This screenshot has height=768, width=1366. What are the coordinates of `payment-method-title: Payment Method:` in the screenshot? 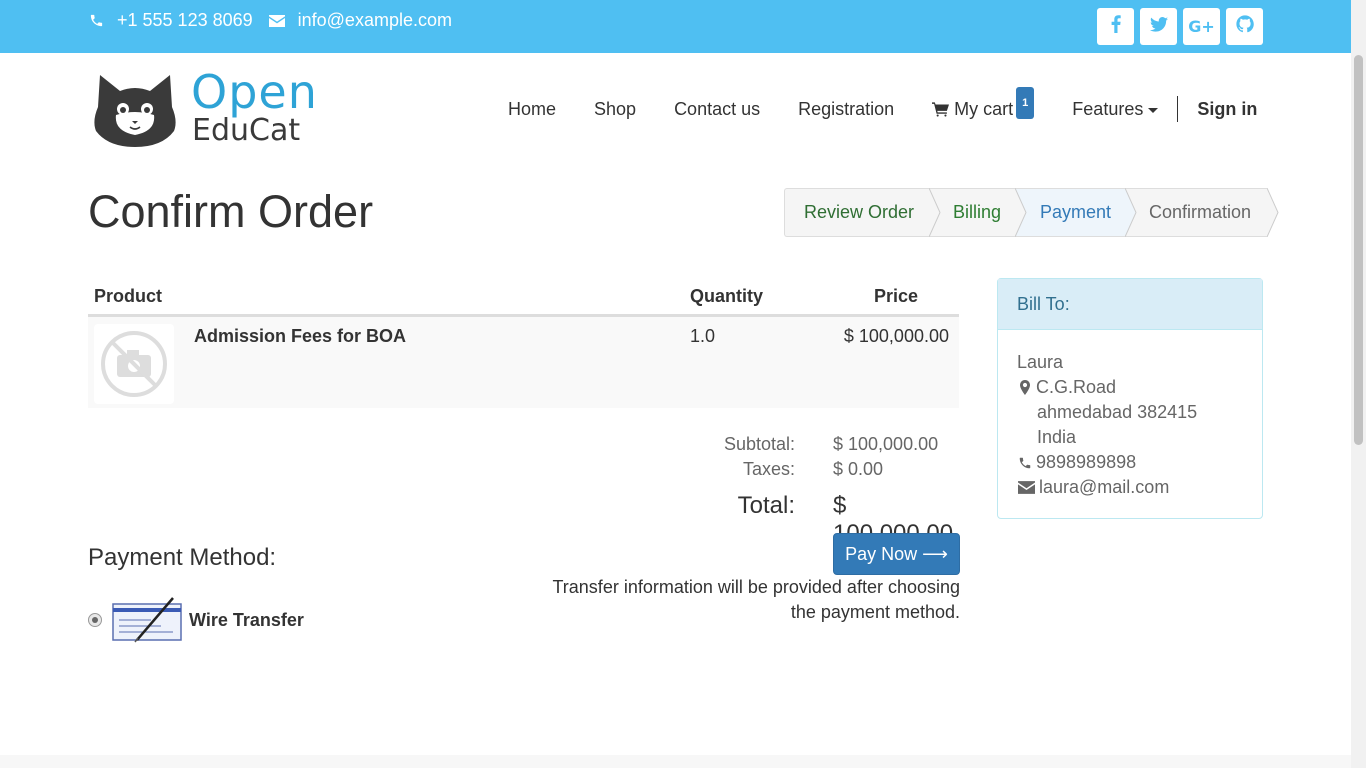 It's located at (182, 557).